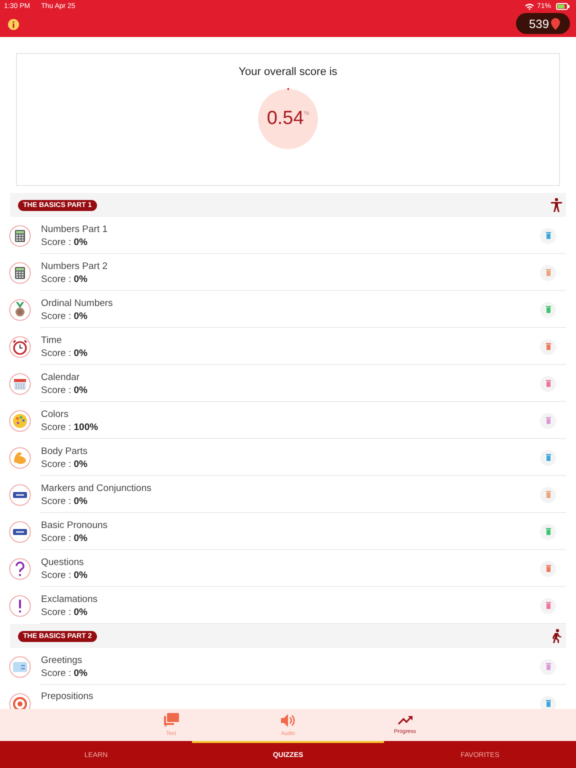  Describe the element at coordinates (556, 205) in the screenshot. I see `standing-person-icon` at that location.